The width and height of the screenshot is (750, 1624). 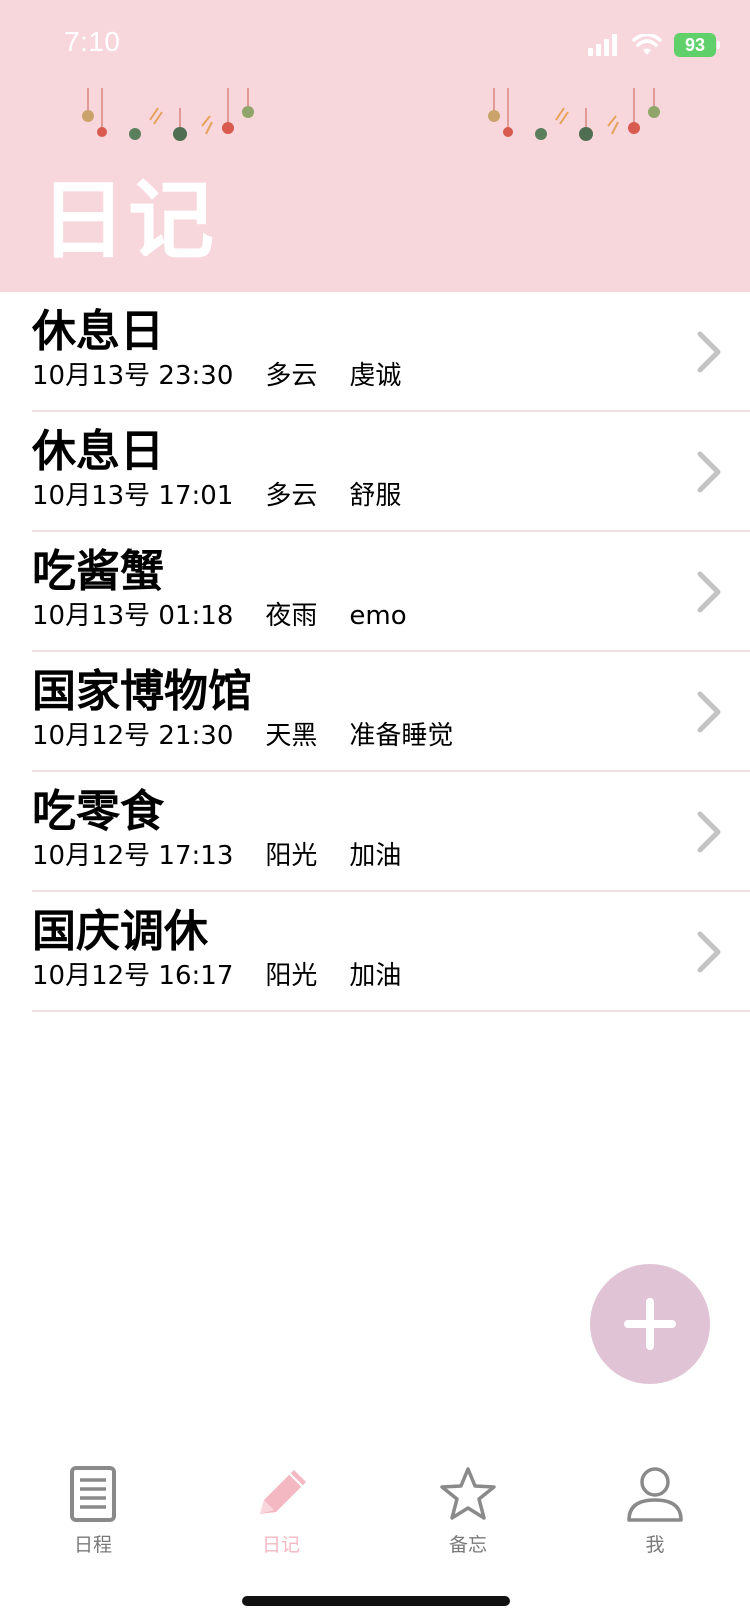 I want to click on diary-entry-row: 国庆调休 10月12号 16:17 阳光 加油, so click(x=391, y=952).